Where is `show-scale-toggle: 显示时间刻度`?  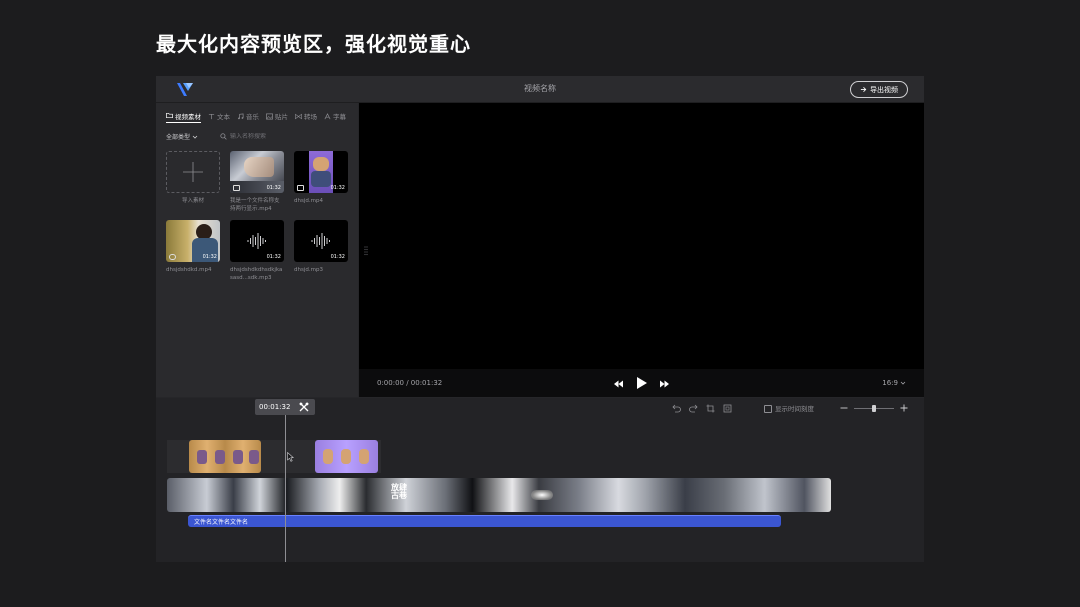
show-scale-toggle: 显示时间刻度 is located at coordinates (789, 408).